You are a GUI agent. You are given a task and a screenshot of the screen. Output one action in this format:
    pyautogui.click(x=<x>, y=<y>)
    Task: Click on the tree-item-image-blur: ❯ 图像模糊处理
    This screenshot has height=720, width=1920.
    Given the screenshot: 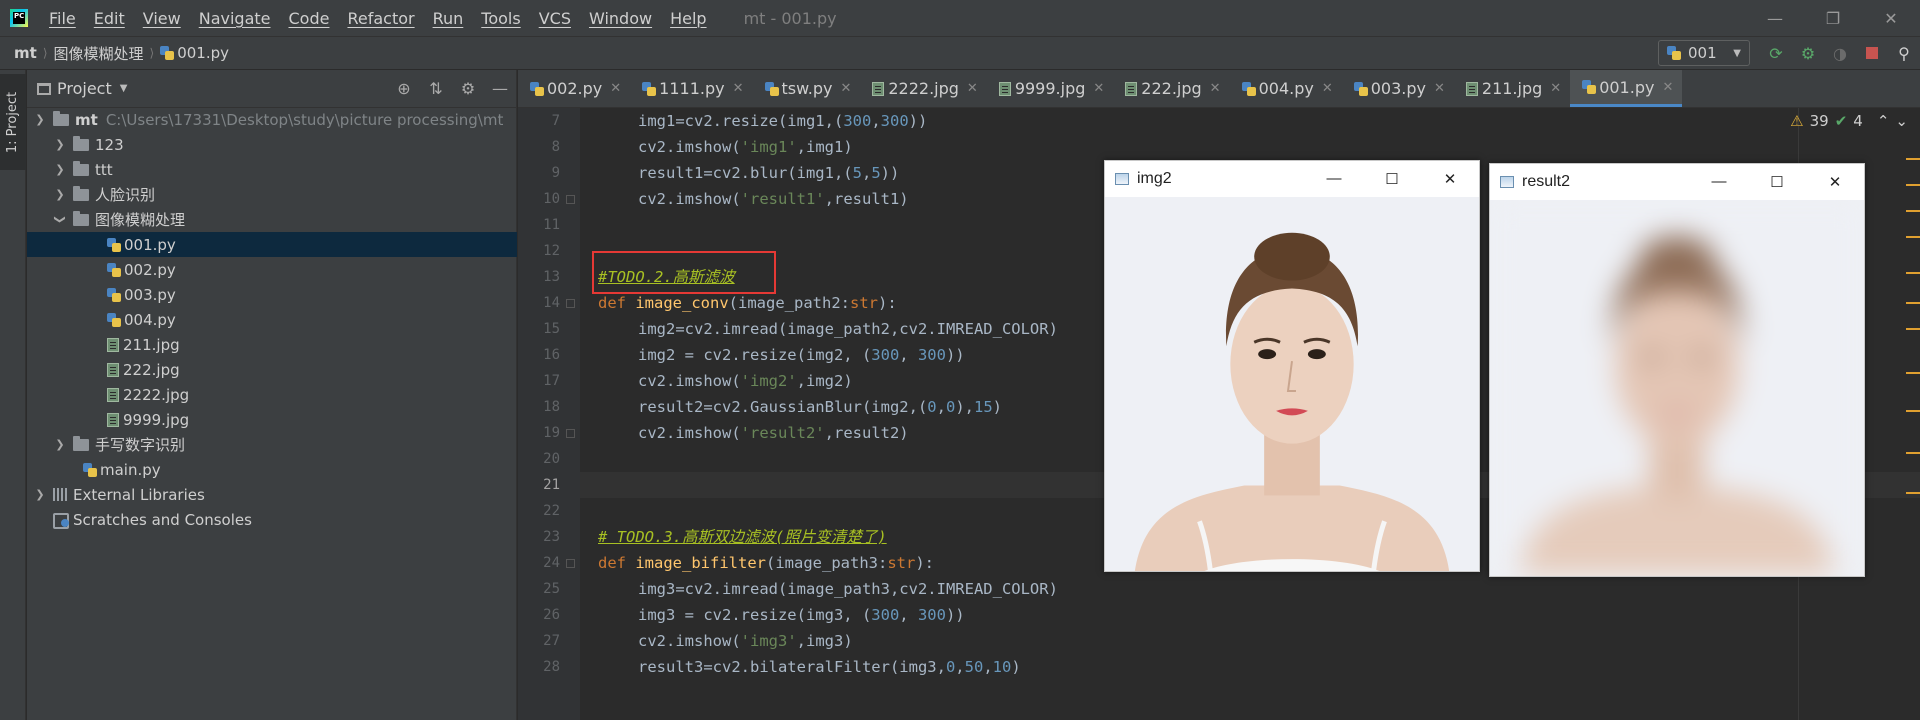 What is the action you would take?
    pyautogui.click(x=272, y=219)
    